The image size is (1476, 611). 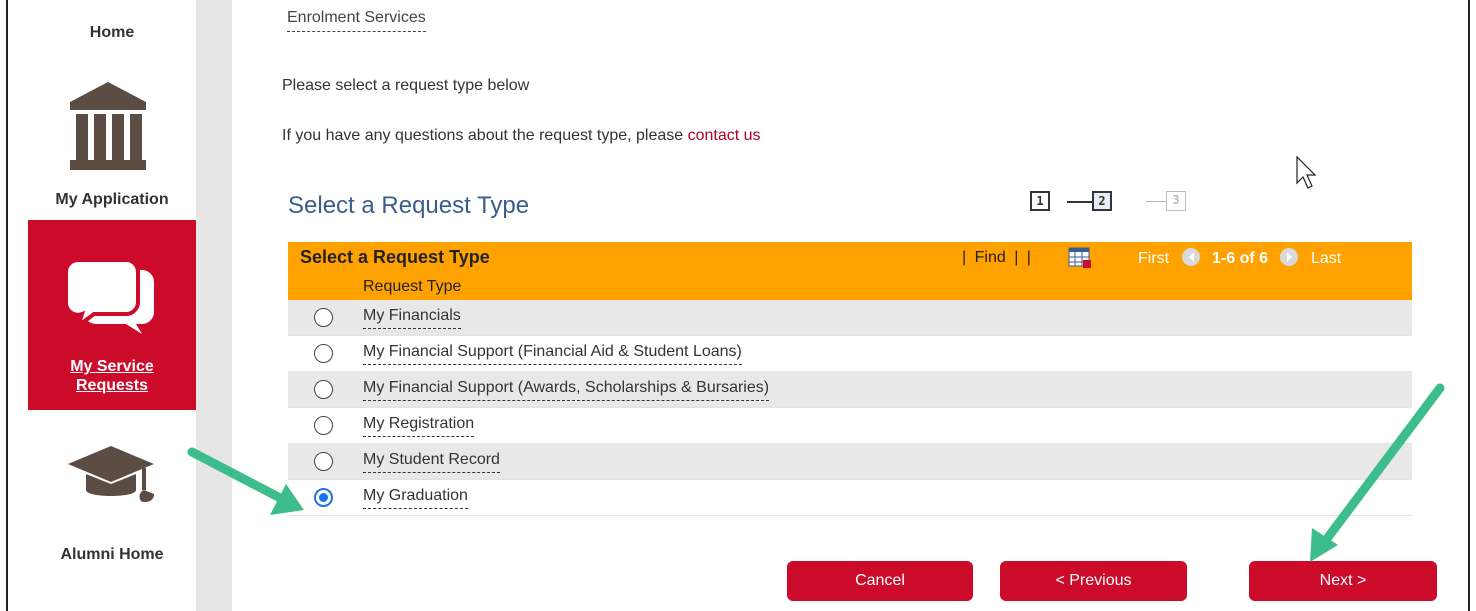 I want to click on sidebar-nav: Home My Application My Service Requests, so click(x=112, y=305).